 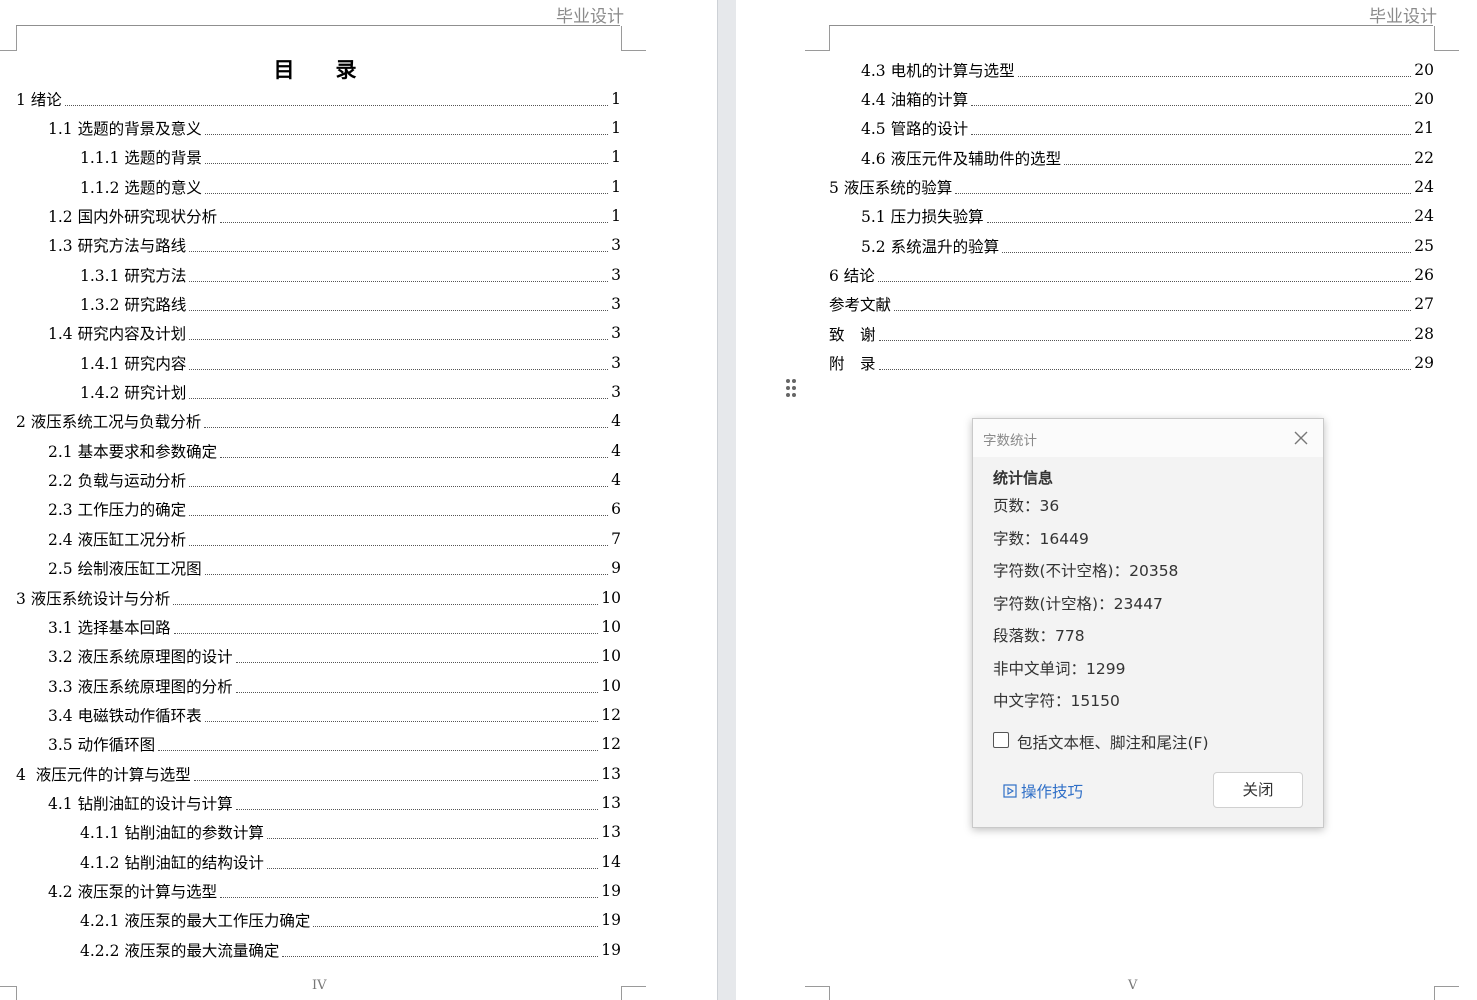 I want to click on toc-entry: 4.1.2 钻削油缸的结构设计 14, so click(x=318, y=861).